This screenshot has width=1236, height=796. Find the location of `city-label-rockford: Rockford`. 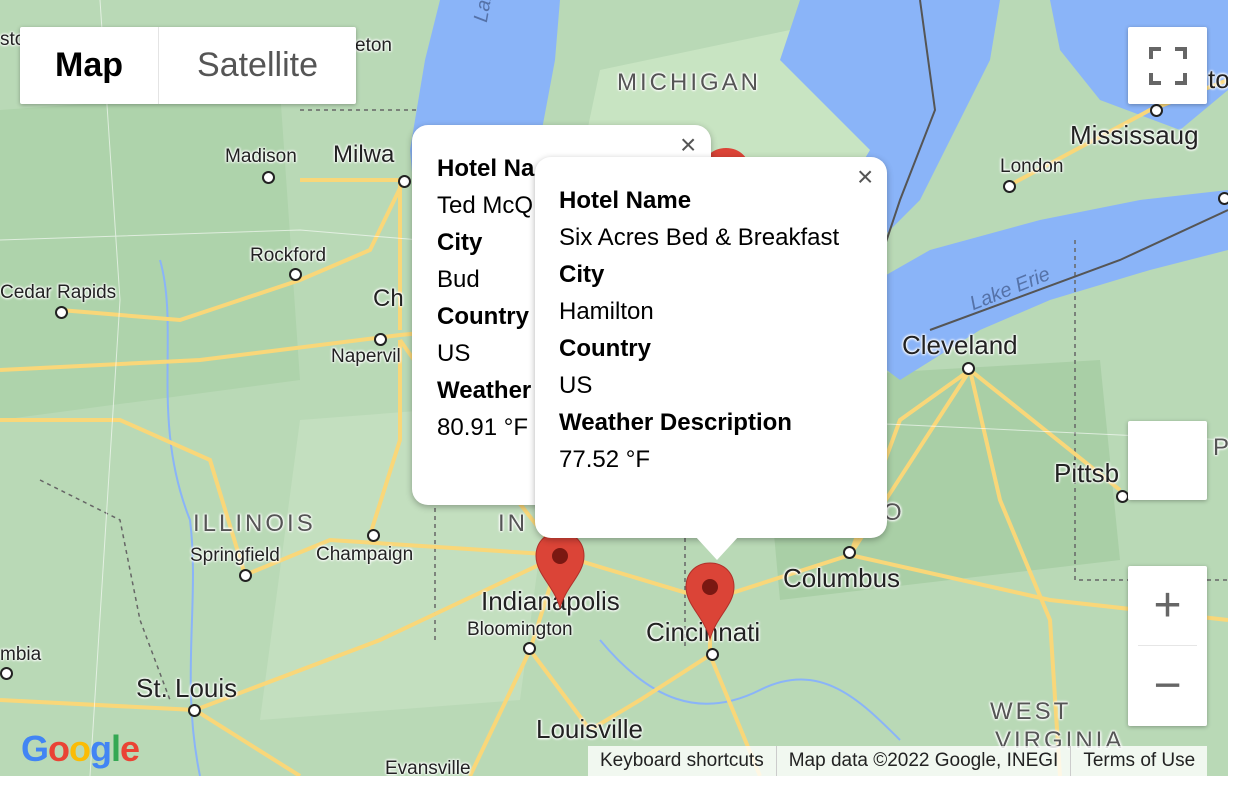

city-label-rockford: Rockford is located at coordinates (288, 255).